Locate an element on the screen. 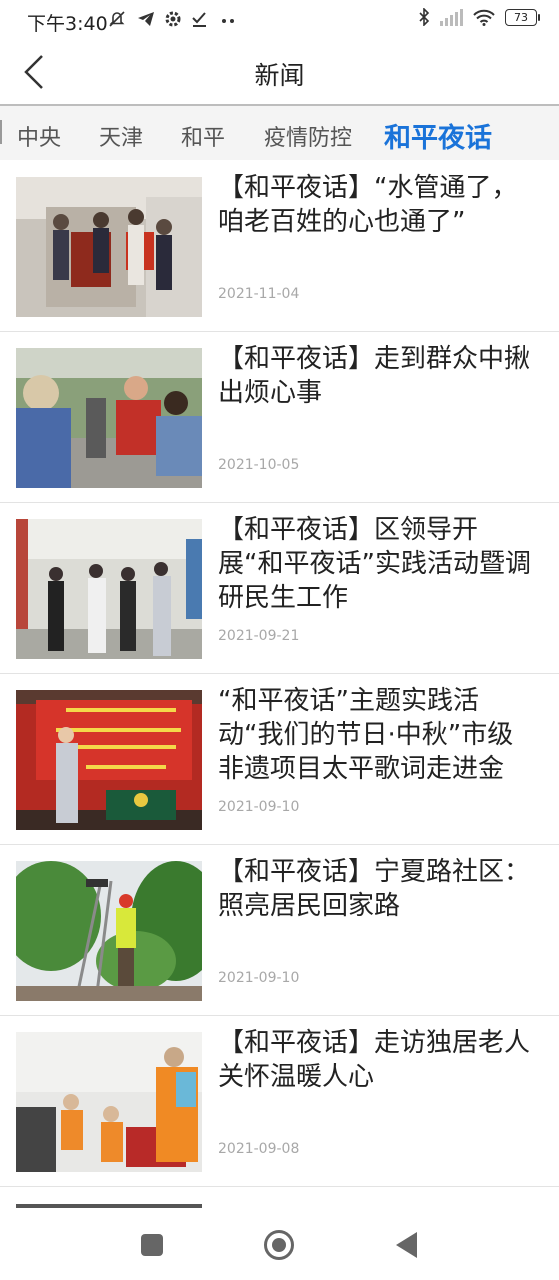  telegram-icon is located at coordinates (146, 19).